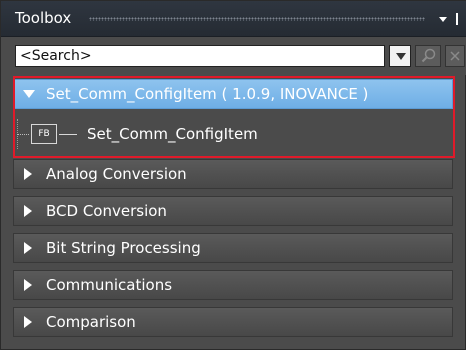  I want to click on search-icon, so click(428, 55).